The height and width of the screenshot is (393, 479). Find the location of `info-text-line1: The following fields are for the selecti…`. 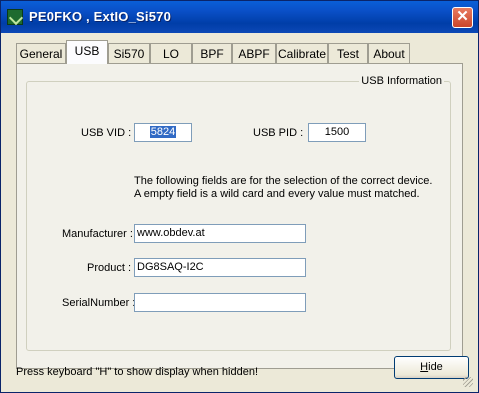

info-text-line1: The following fields are for the selecti… is located at coordinates (283, 181).